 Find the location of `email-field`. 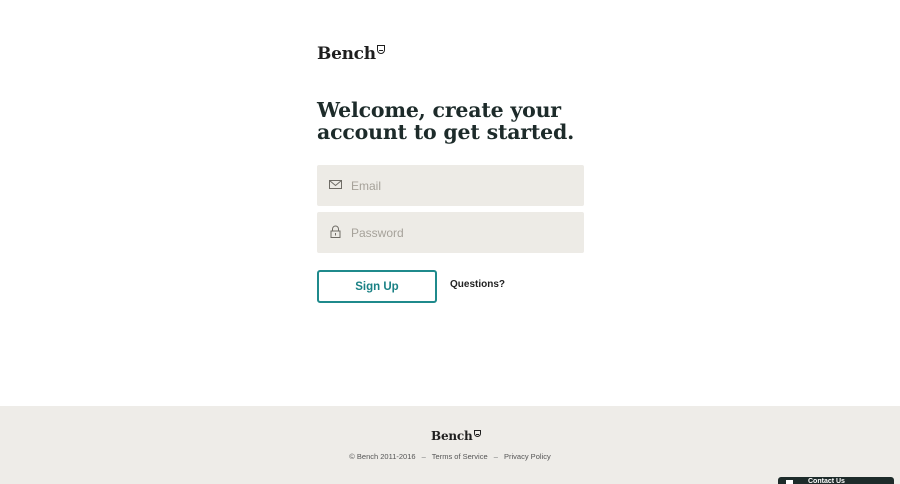

email-field is located at coordinates (450, 185).